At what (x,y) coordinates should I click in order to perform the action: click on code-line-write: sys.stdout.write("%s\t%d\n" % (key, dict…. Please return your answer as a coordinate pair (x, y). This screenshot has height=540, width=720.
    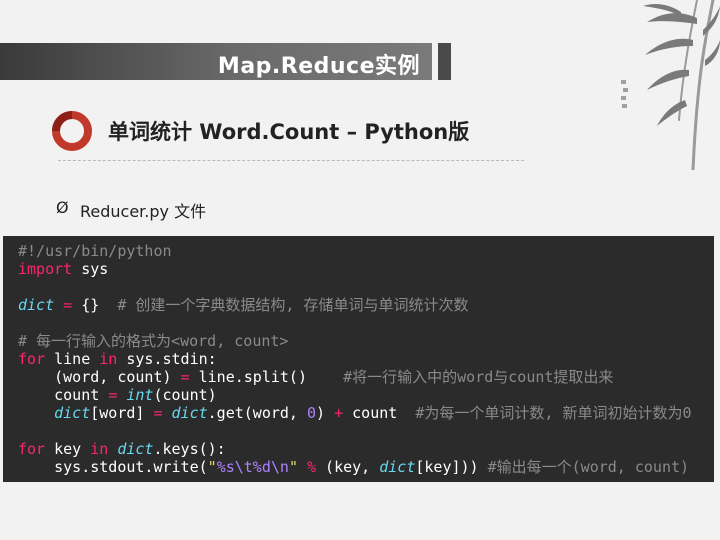
    Looking at the image, I should click on (354, 467).